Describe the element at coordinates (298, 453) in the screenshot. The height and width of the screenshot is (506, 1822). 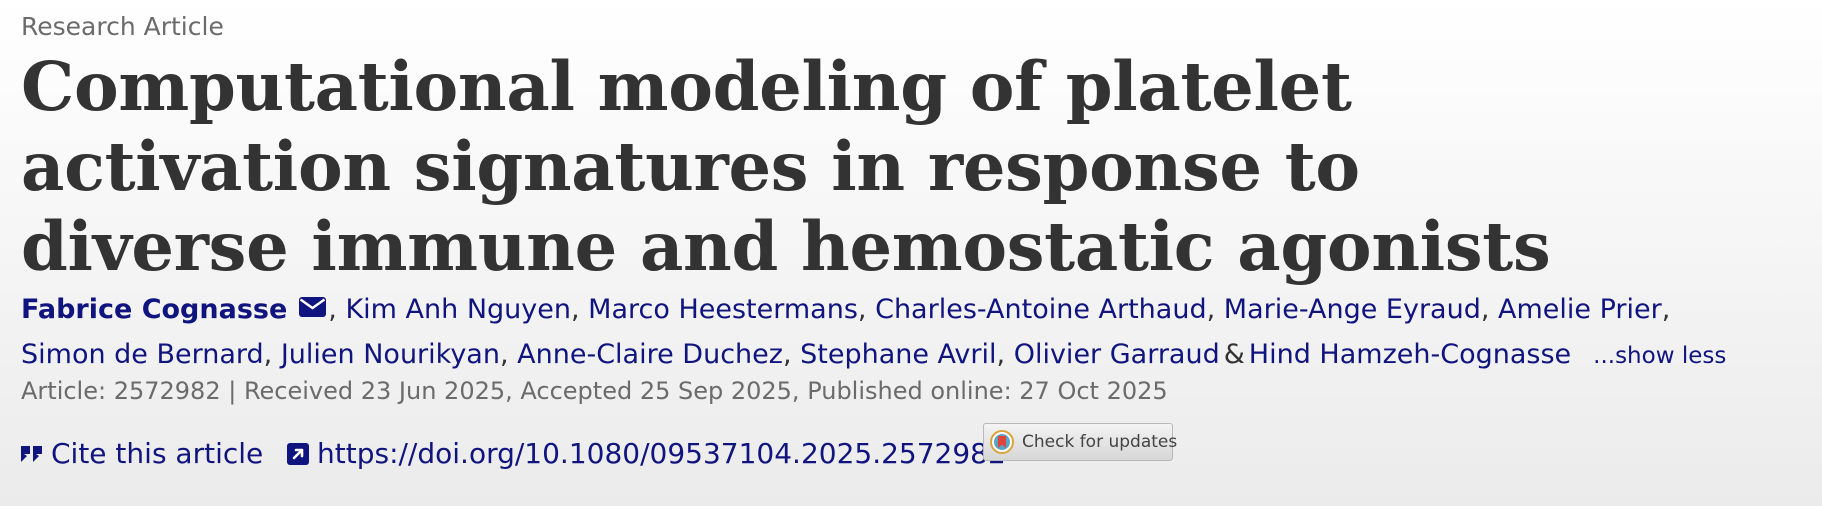
I see `external-link-icon` at that location.